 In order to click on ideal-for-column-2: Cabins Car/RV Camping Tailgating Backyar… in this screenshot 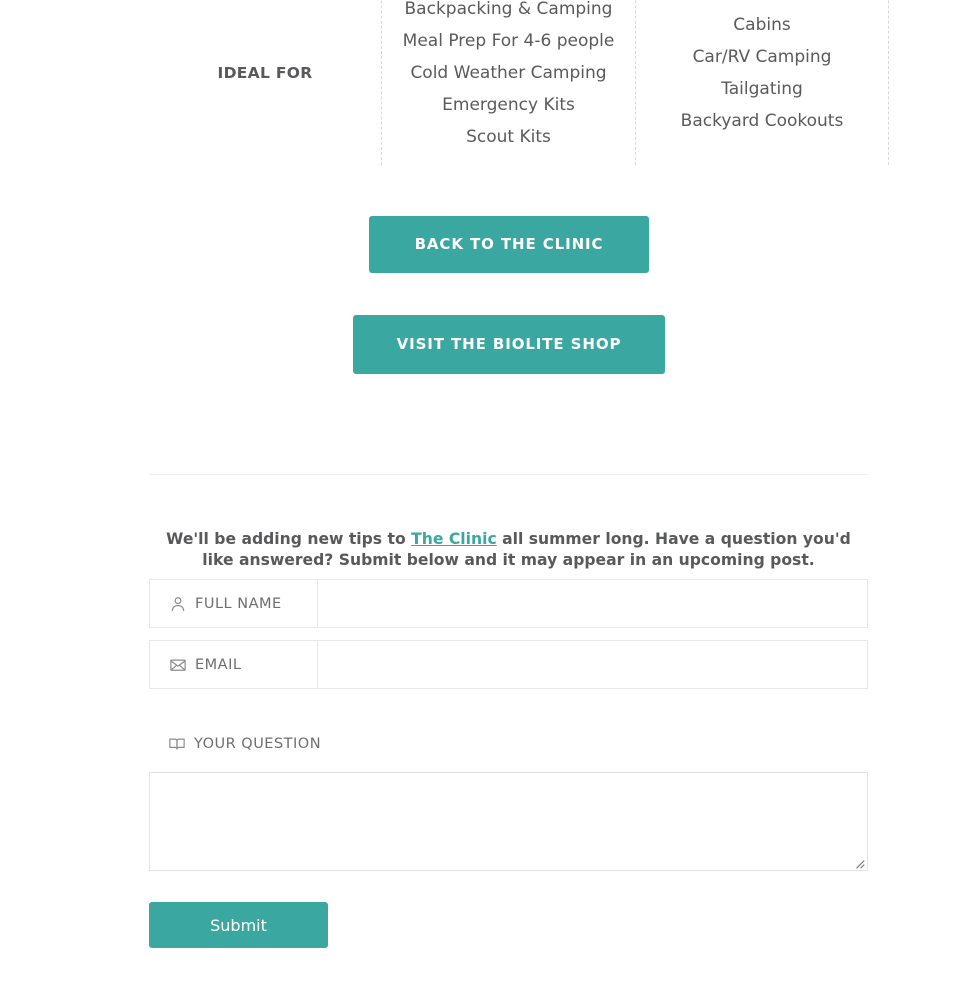, I will do `click(762, 82)`.